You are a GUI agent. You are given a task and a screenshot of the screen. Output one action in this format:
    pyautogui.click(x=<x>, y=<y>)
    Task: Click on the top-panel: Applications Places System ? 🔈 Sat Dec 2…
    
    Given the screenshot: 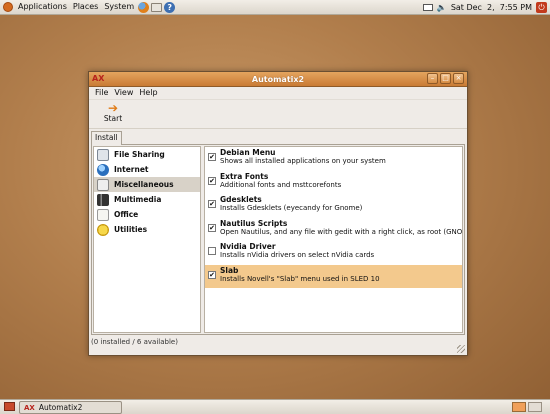 What is the action you would take?
    pyautogui.click(x=275, y=7)
    